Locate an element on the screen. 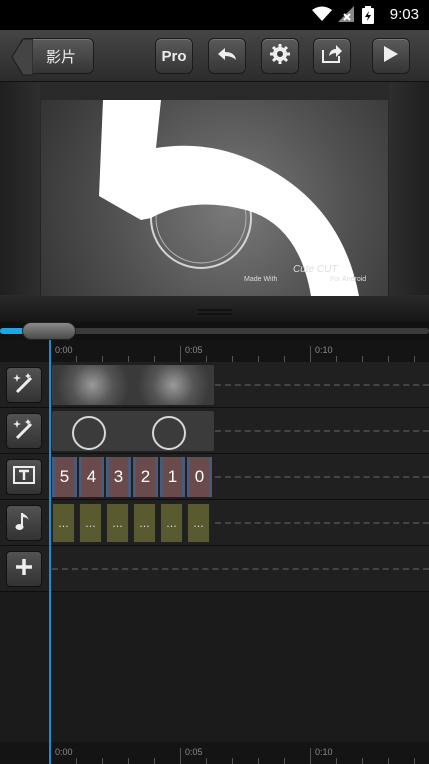 This screenshot has height=764, width=429. settings-button is located at coordinates (280, 56).